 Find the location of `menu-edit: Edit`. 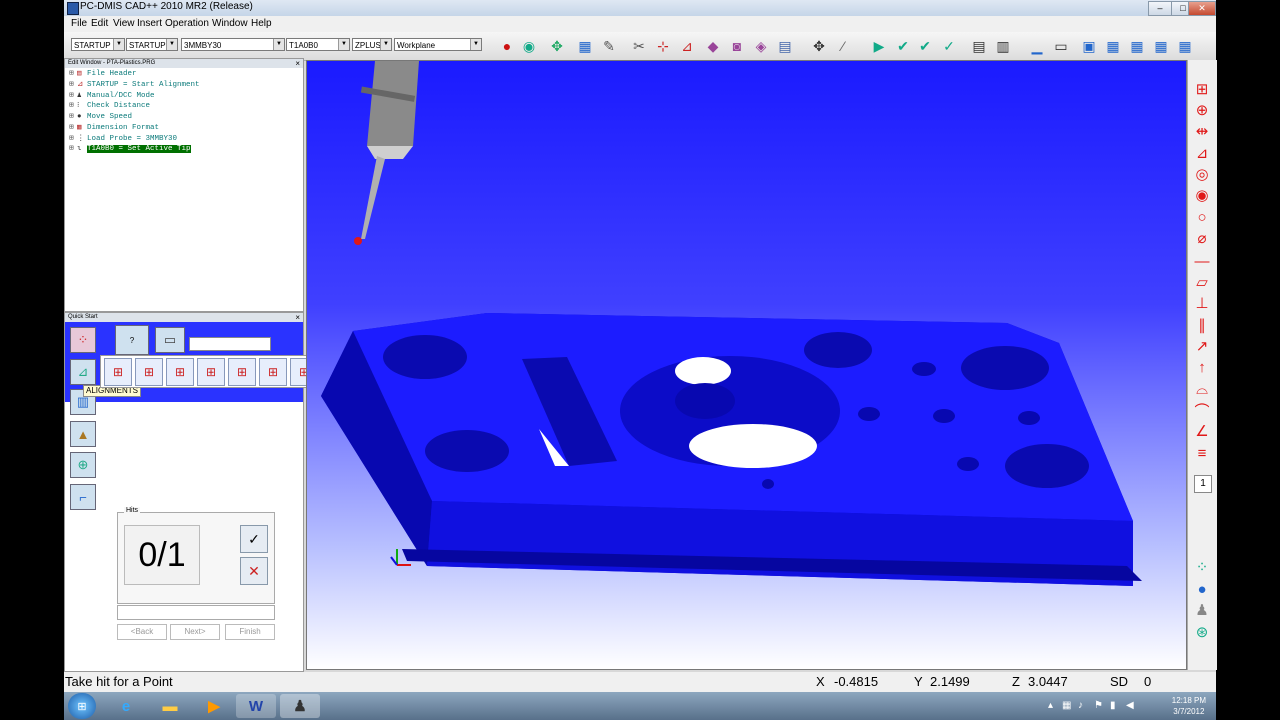

menu-edit: Edit is located at coordinates (99, 23).